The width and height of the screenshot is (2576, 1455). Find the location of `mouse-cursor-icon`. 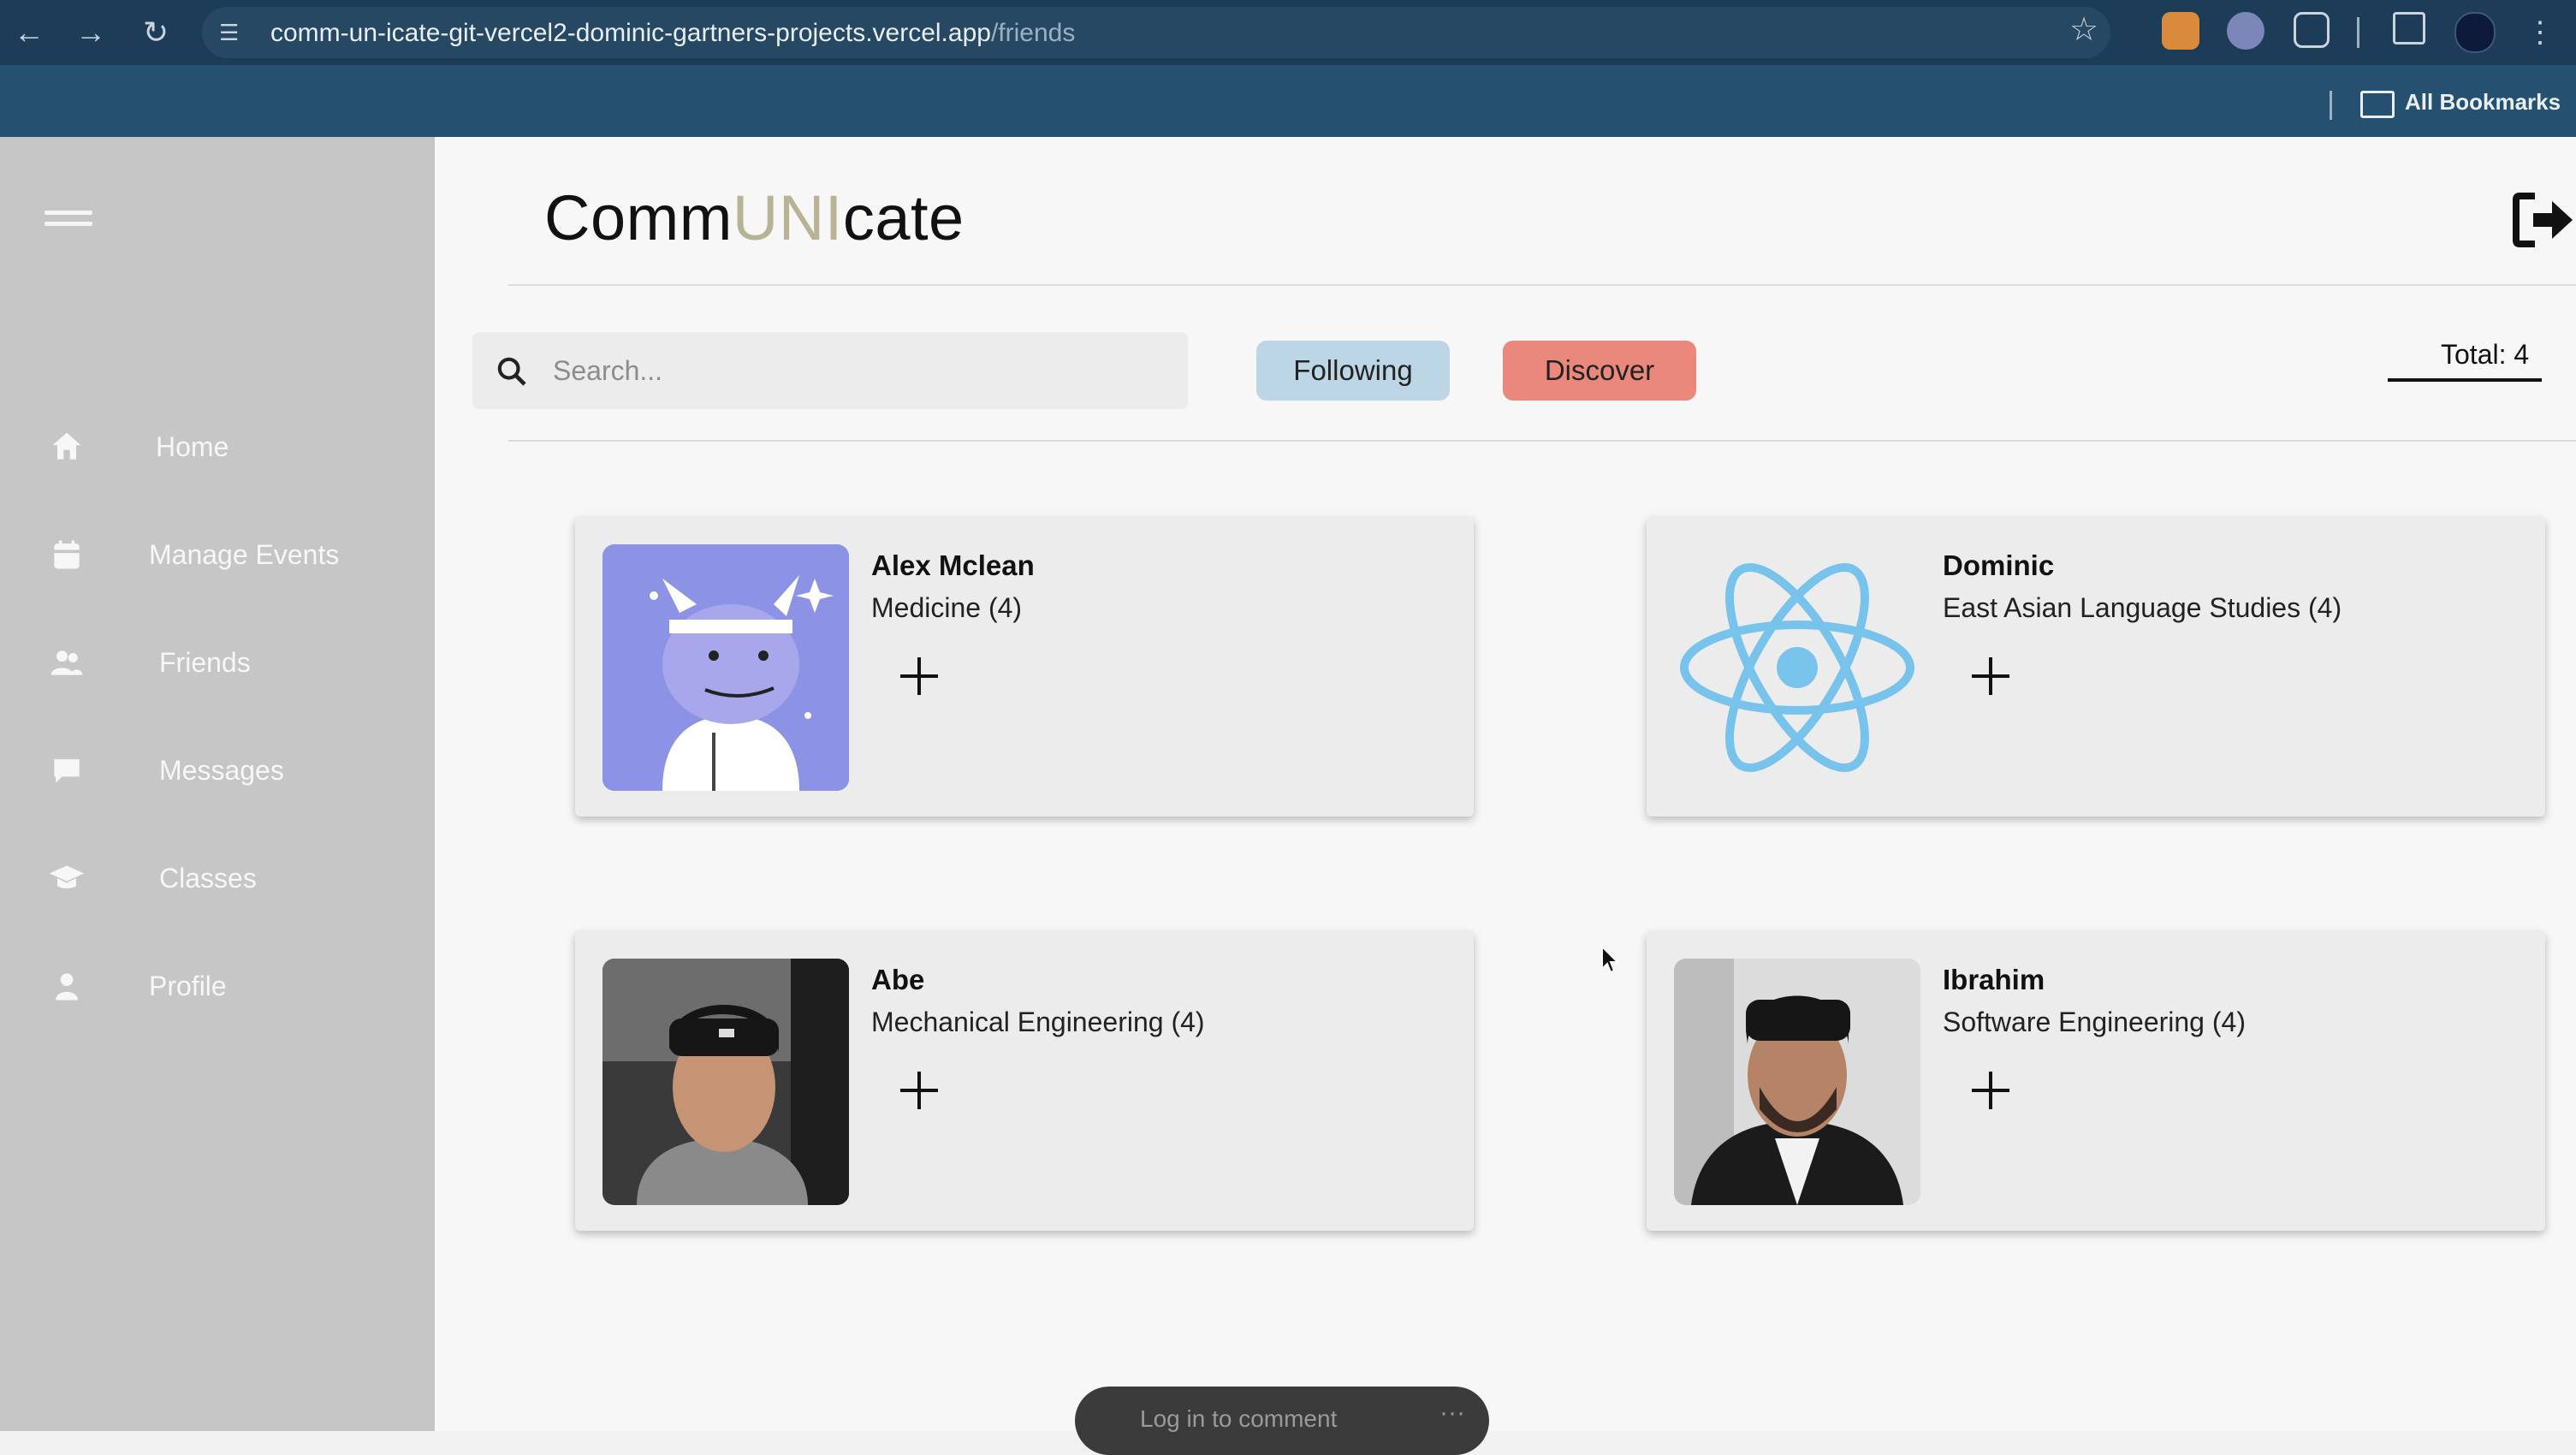

mouse-cursor-icon is located at coordinates (1610, 959).